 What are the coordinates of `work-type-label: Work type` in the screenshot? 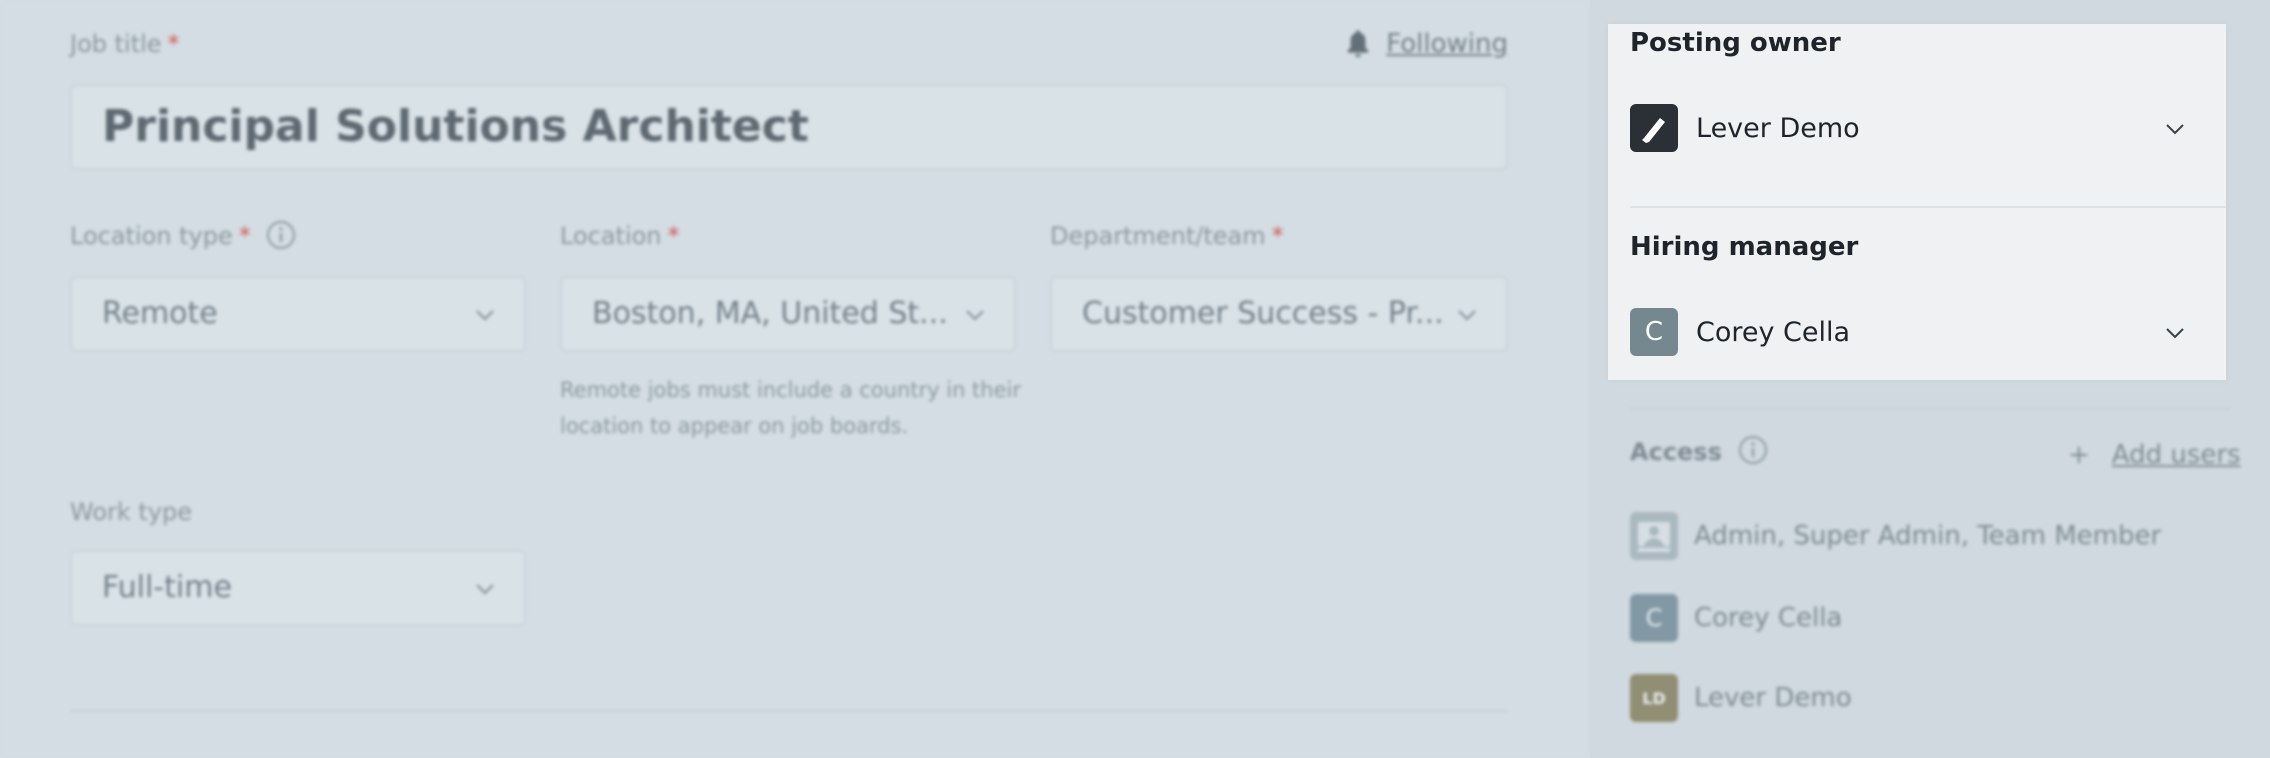 It's located at (131, 512).